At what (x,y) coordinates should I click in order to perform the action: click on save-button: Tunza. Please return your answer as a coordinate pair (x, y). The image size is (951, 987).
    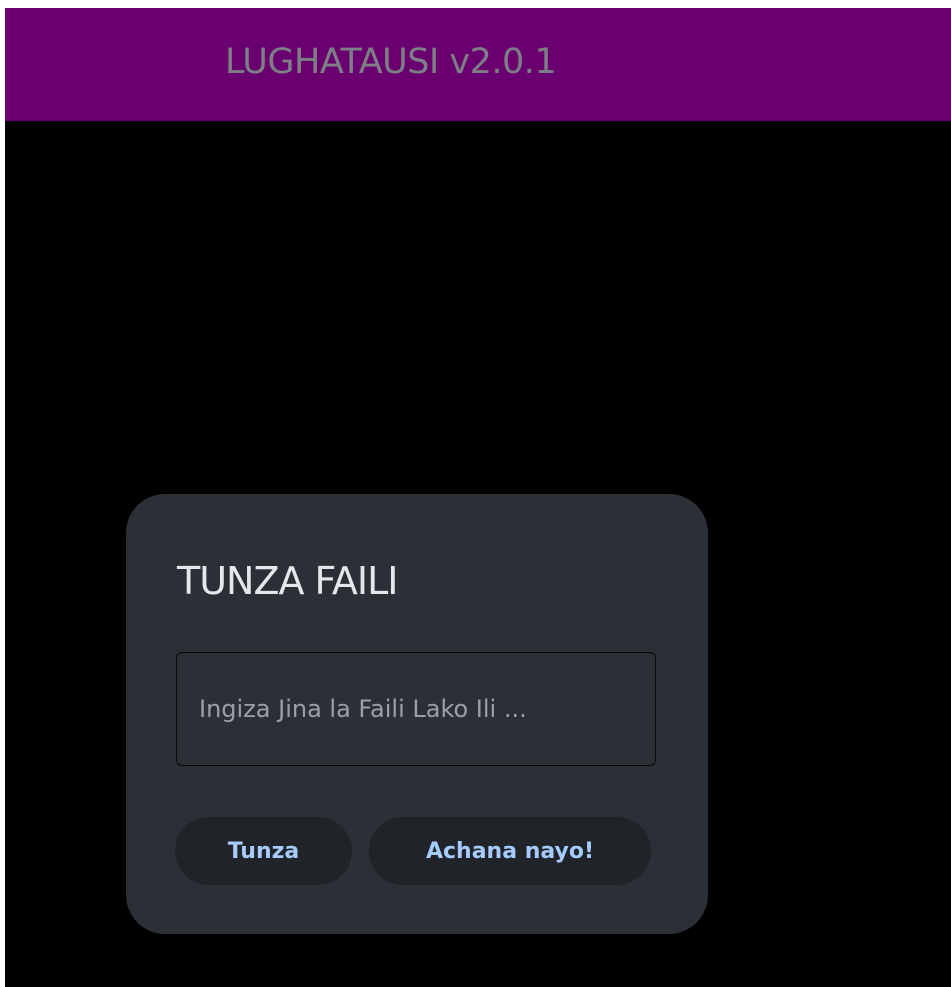
    Looking at the image, I should click on (263, 851).